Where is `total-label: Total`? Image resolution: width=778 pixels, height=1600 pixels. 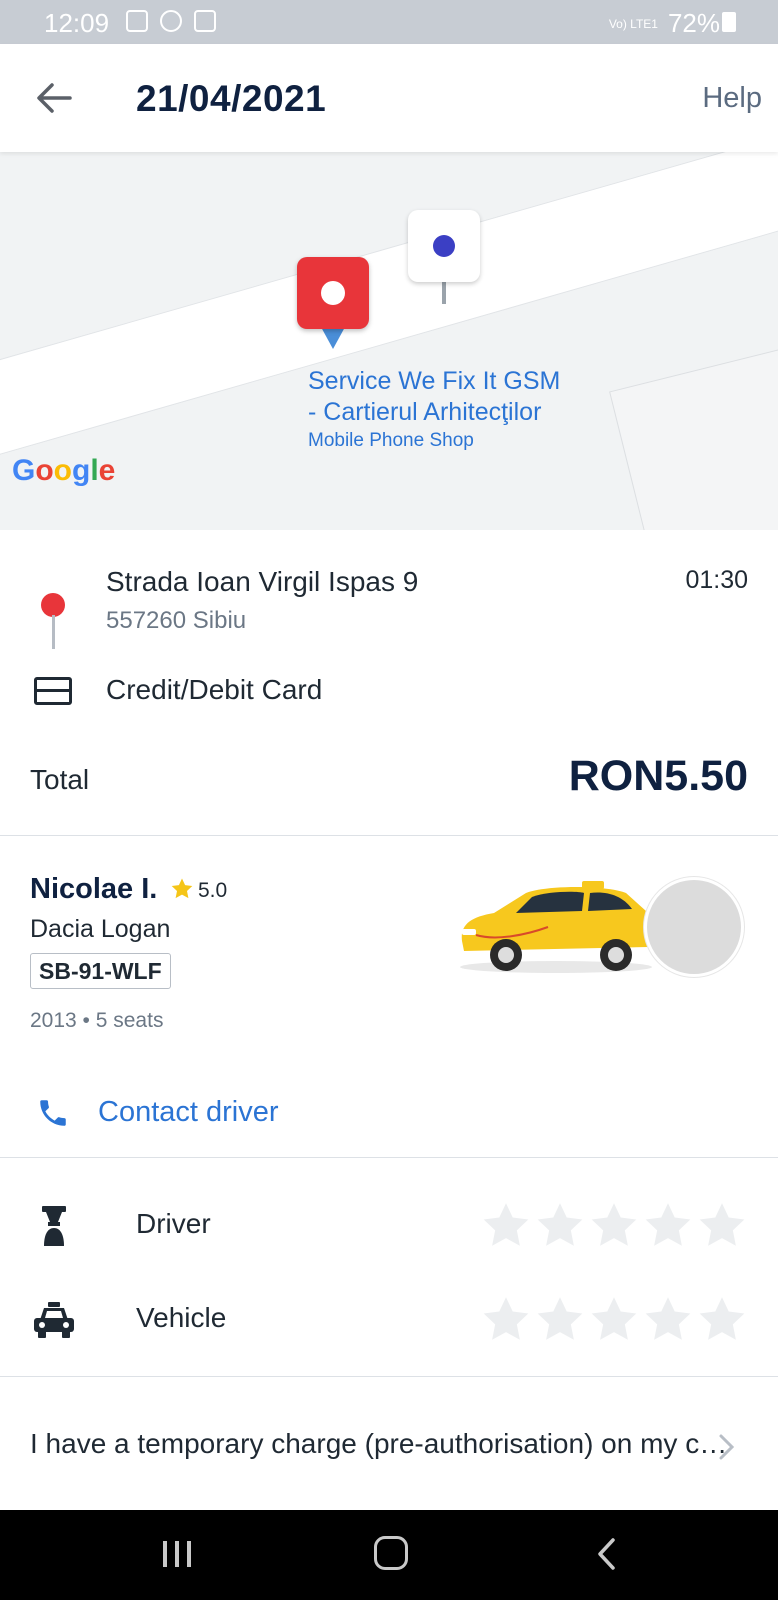
total-label: Total is located at coordinates (60, 779).